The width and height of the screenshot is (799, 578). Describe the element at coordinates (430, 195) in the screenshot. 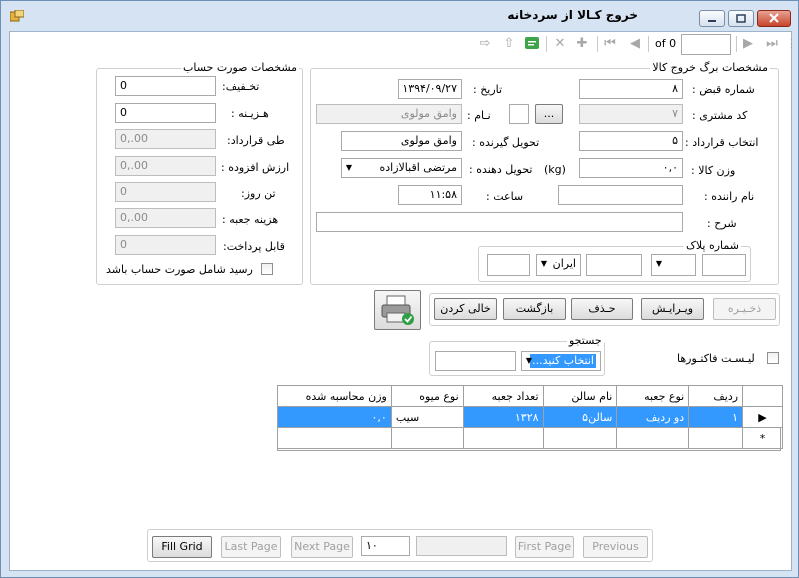

I see `time-input: ۱۱:۵۸` at that location.